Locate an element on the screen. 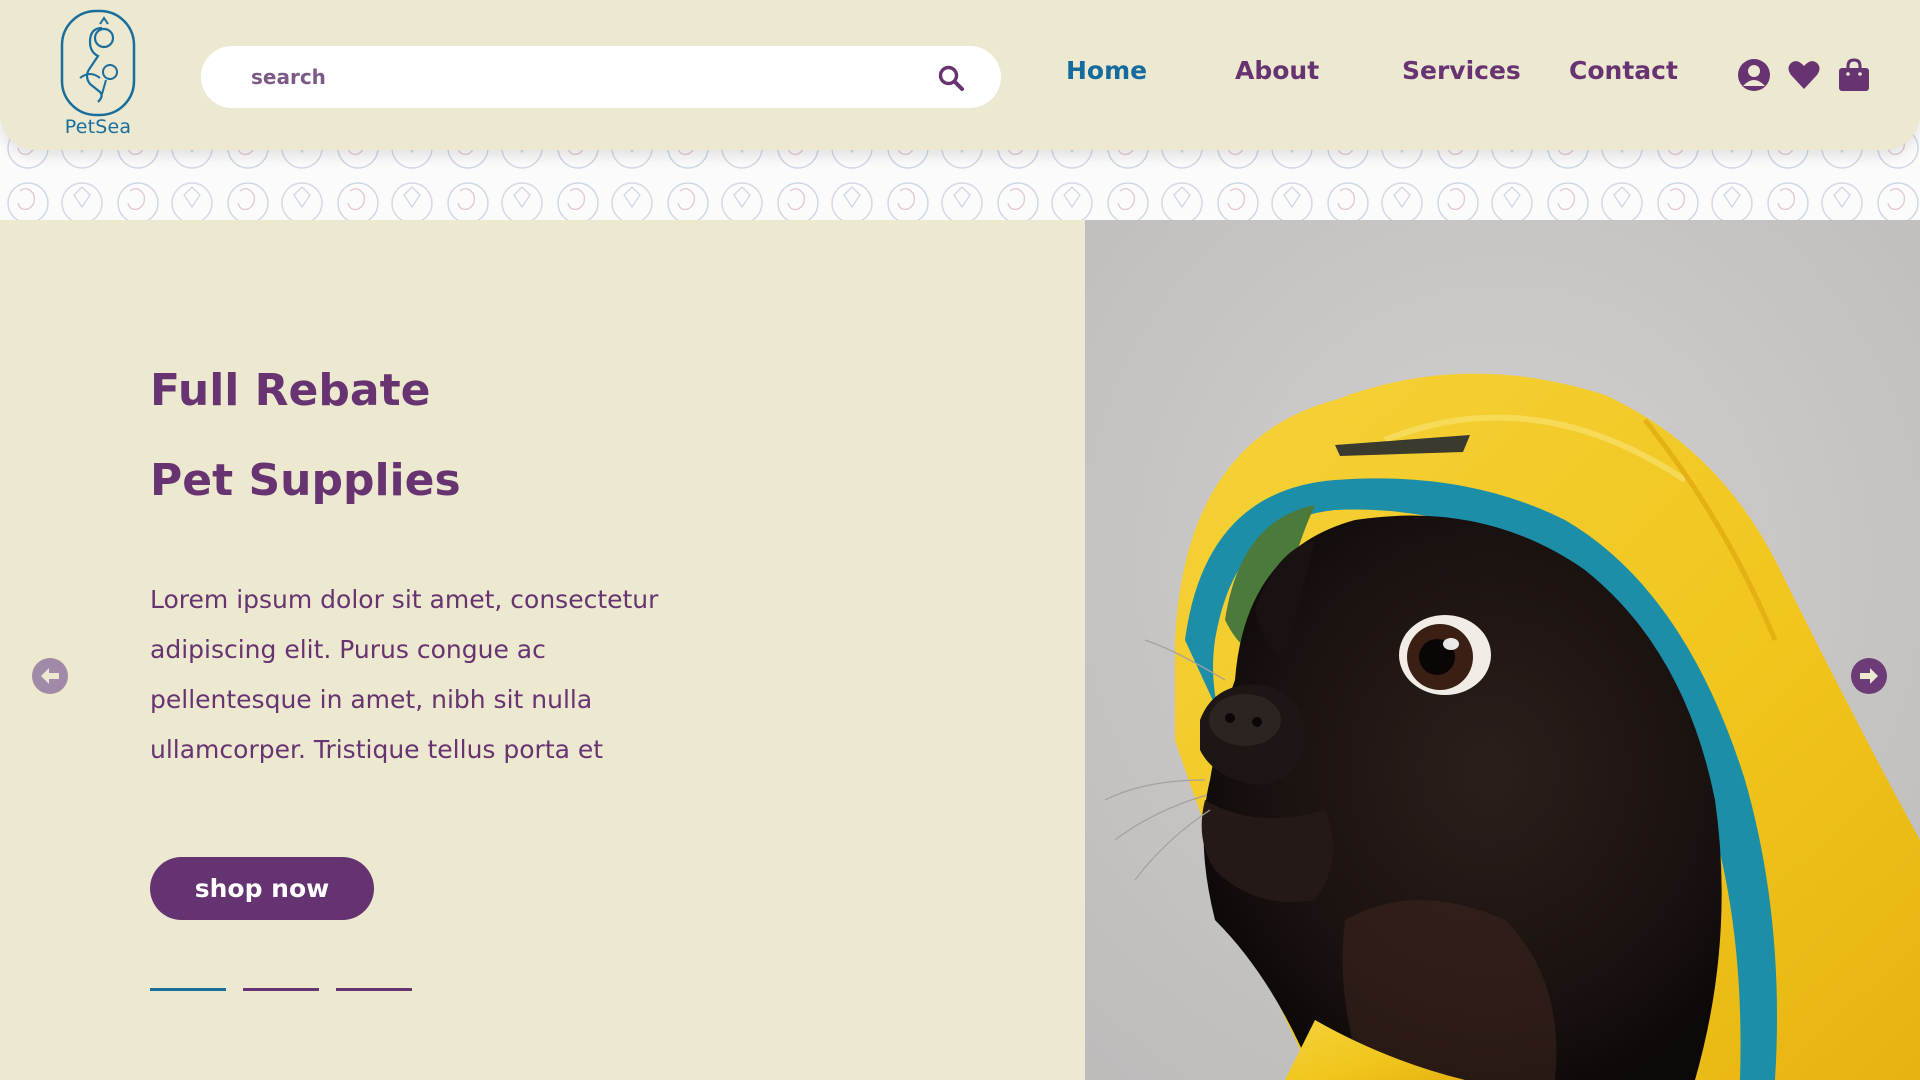  arrow-right-icon is located at coordinates (1869, 676).